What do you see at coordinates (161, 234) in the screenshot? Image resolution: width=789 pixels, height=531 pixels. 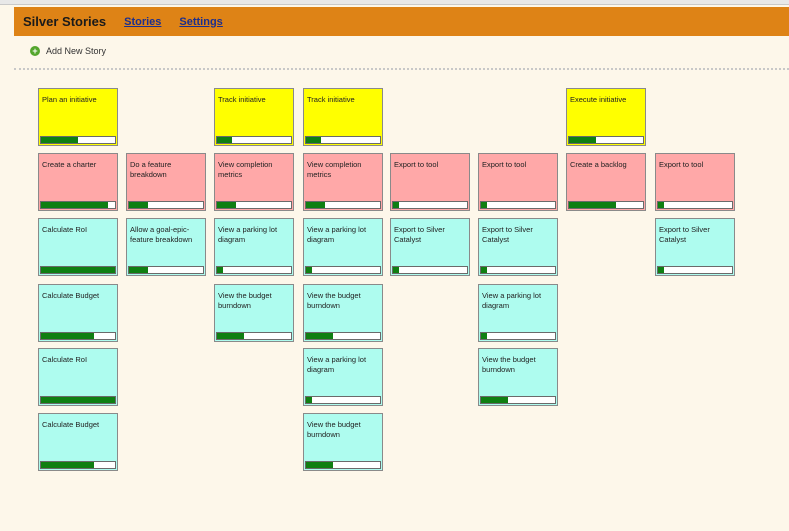 I see `card-title: Allow a goal-epic-feature breakdown` at bounding box center [161, 234].